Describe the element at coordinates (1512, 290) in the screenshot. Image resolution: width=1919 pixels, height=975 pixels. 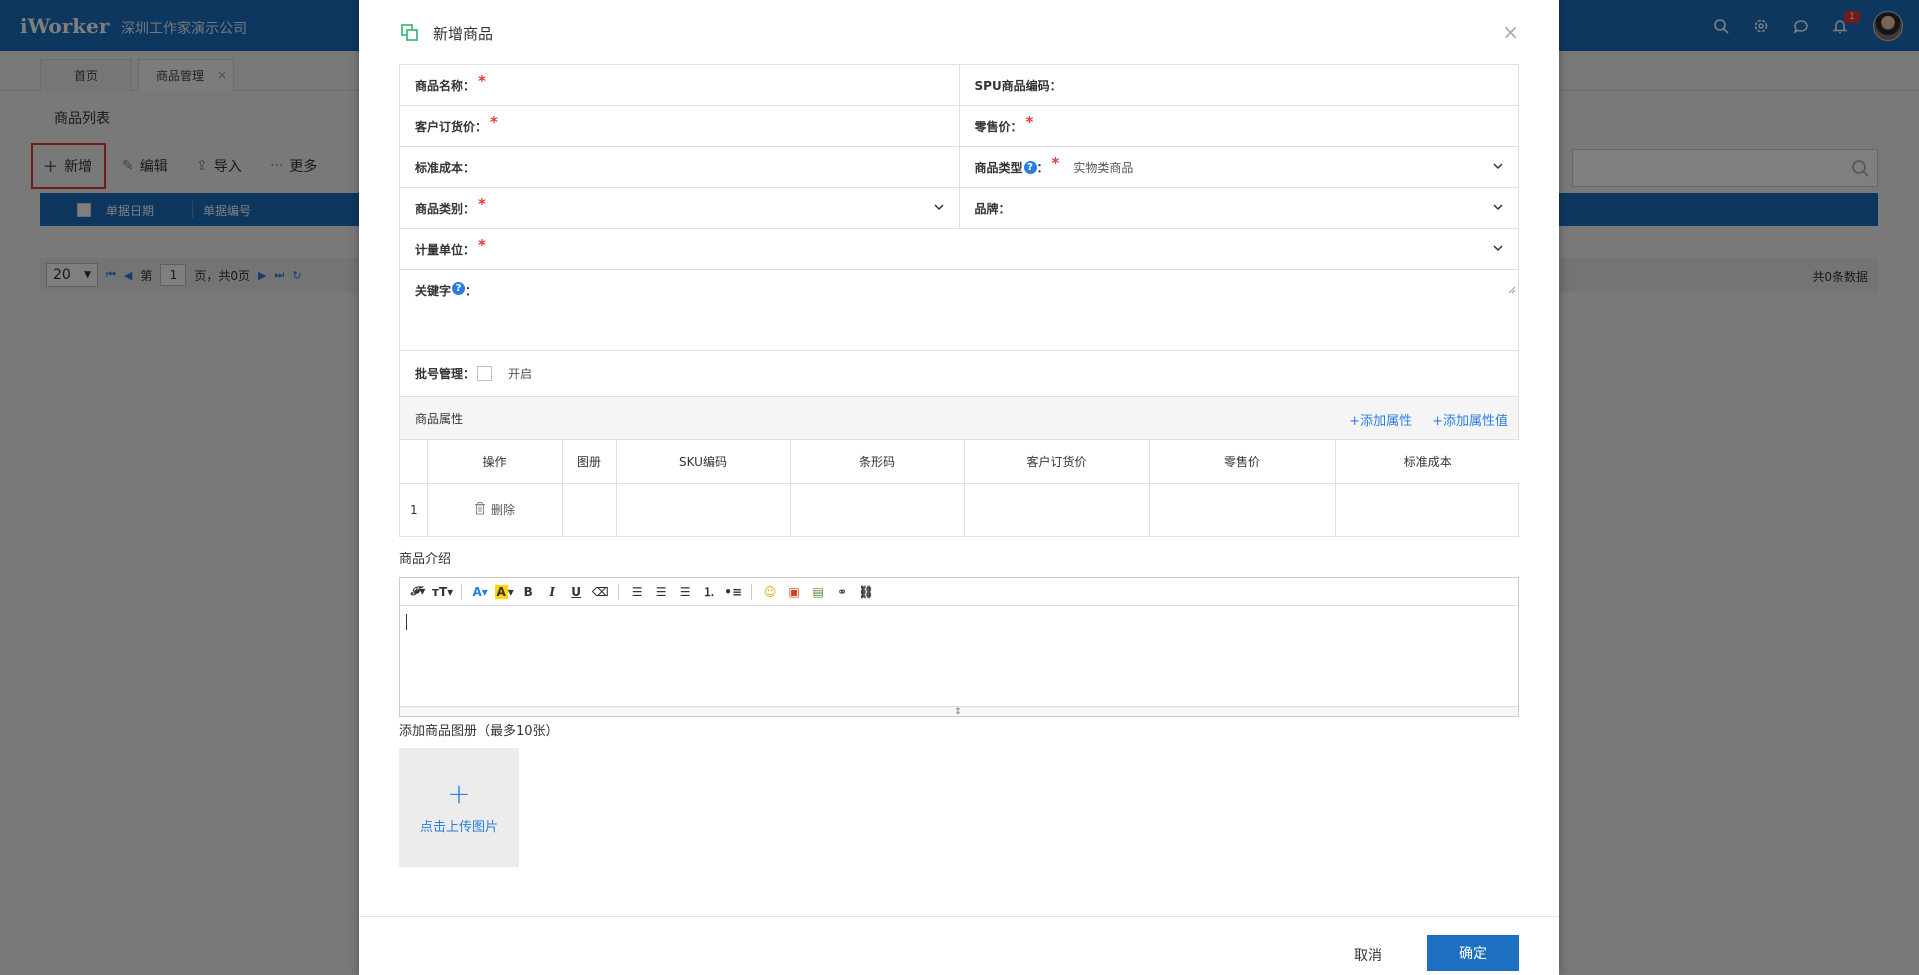
I see `resize-grip-icon` at that location.